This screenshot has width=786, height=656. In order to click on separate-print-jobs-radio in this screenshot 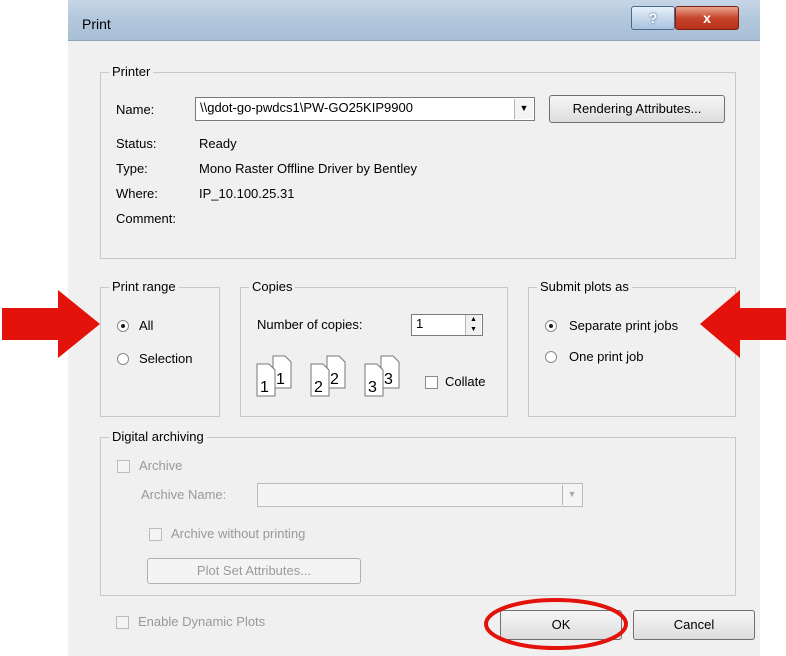, I will do `click(551, 326)`.